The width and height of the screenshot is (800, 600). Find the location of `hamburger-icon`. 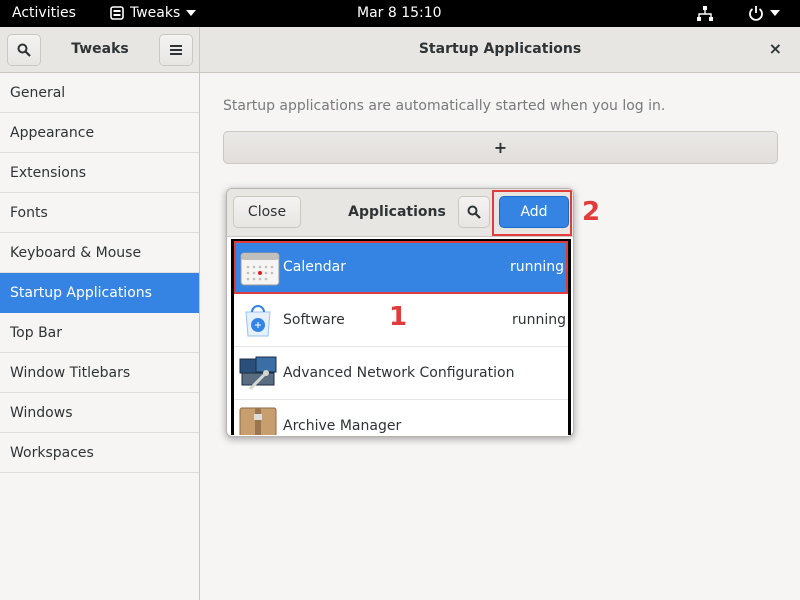

hamburger-icon is located at coordinates (176, 50).